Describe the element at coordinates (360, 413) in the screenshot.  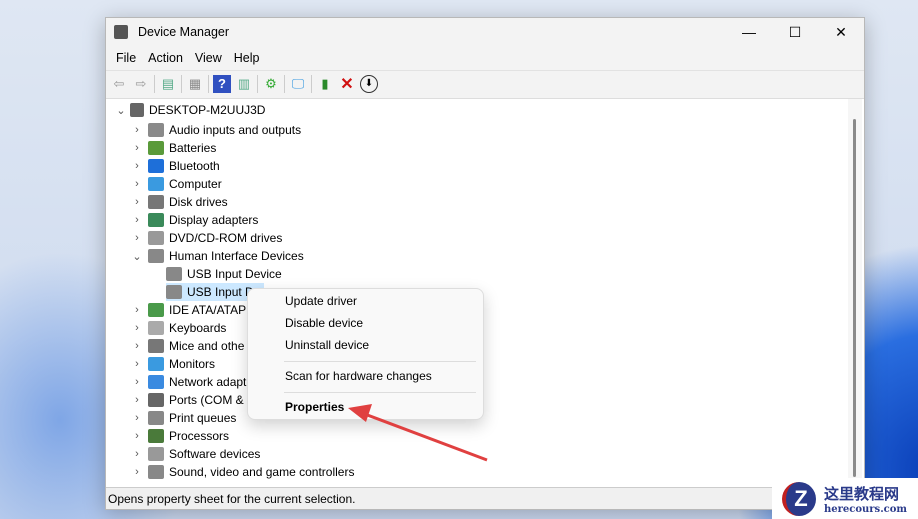
I see `arrow-head` at that location.